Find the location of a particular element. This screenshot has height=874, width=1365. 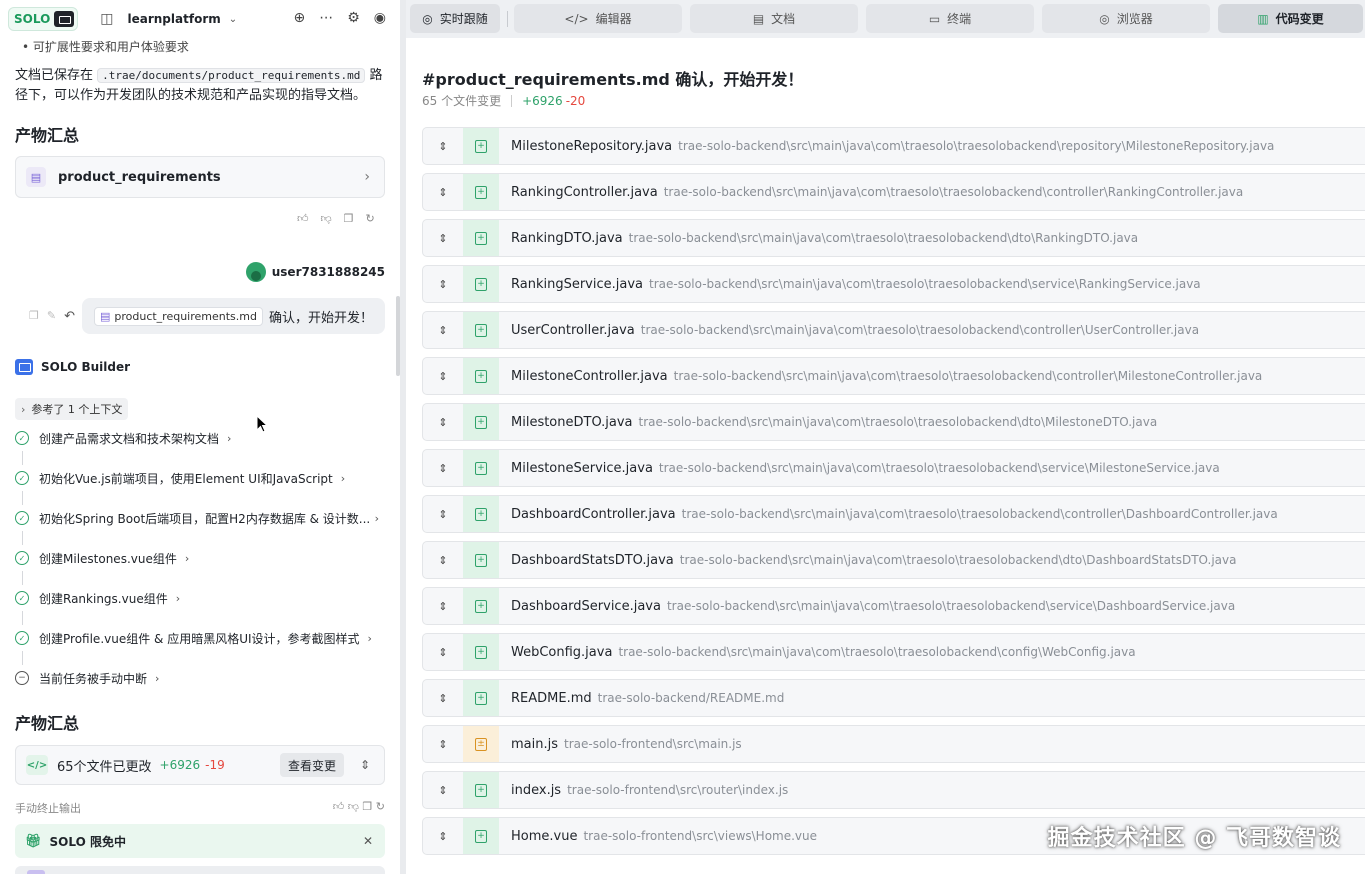

task-item: ✓ 初始化Vue.js前端项目，使用Element UI和JavaScript › is located at coordinates (200, 478).